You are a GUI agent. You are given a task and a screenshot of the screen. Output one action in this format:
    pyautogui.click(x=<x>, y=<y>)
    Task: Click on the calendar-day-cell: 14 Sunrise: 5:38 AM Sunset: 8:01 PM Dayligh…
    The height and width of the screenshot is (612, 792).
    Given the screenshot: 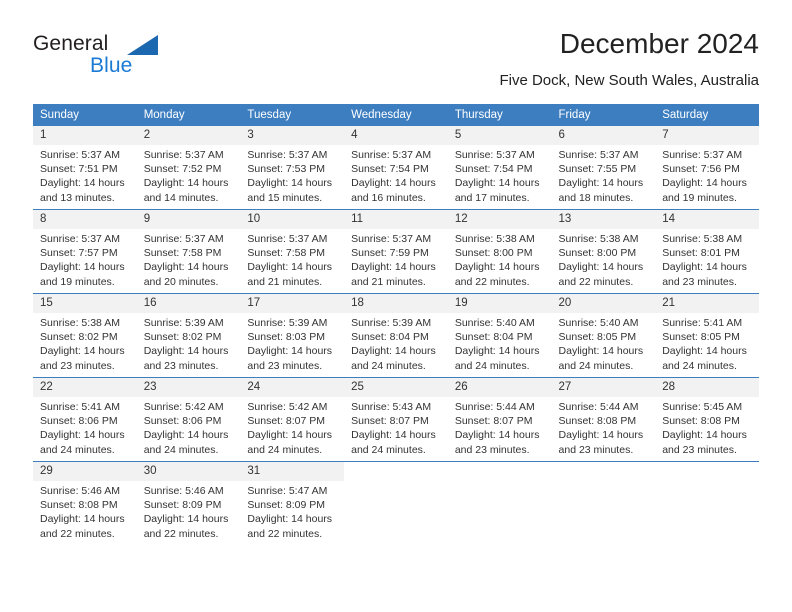 What is the action you would take?
    pyautogui.click(x=707, y=251)
    